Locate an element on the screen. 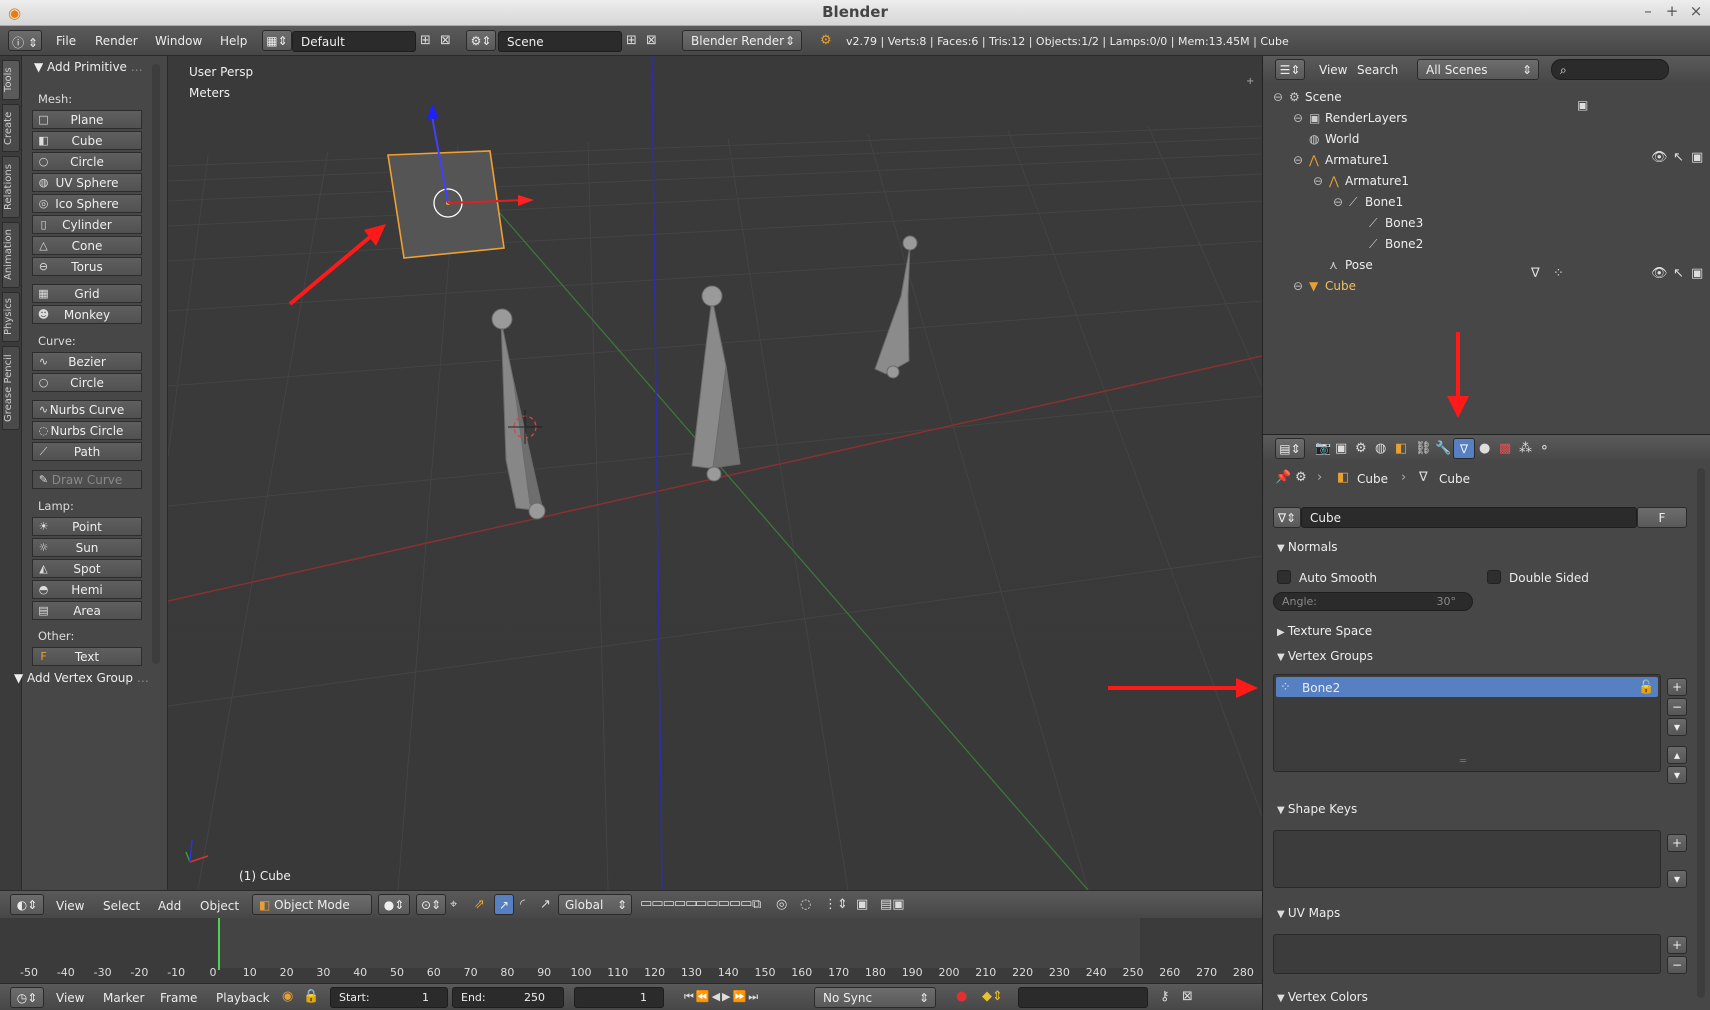  transform-orientation-selector: Global ⇕ is located at coordinates (595, 904).